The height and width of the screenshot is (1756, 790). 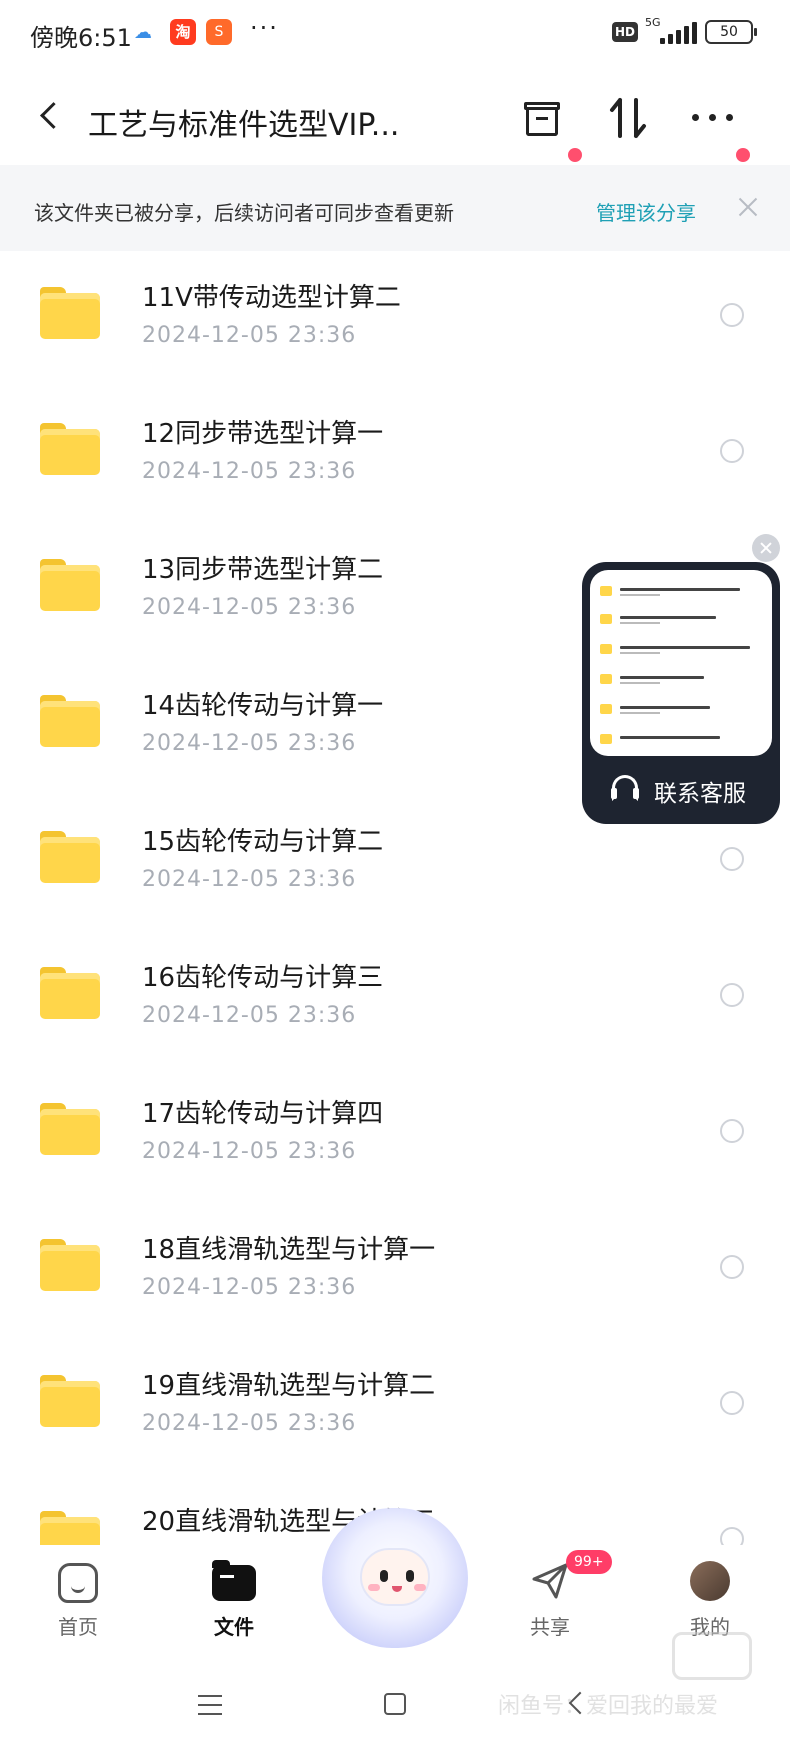 I want to click on file-name: 12同步带选型计算一, so click(x=263, y=434).